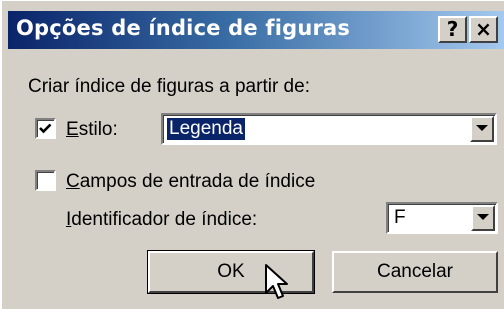 The width and height of the screenshot is (504, 309). Describe the element at coordinates (72, 129) in the screenshot. I see `style-label-mnemonic: E` at that location.